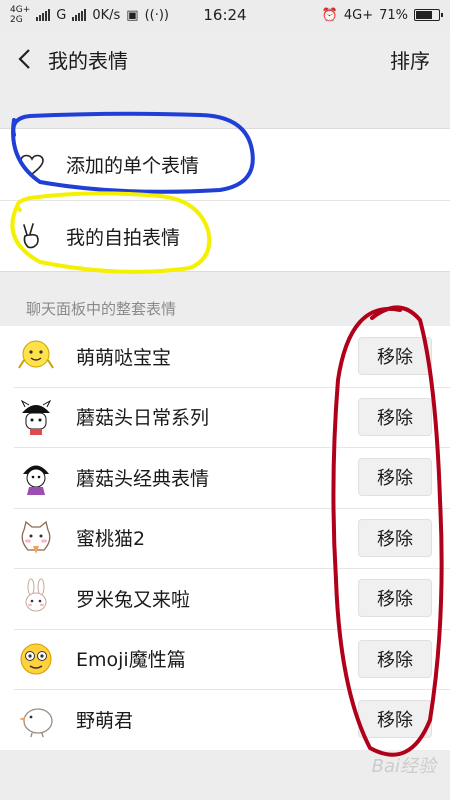 This screenshot has width=450, height=800. Describe the element at coordinates (225, 477) in the screenshot. I see `list-item: 蘑菇头经典表情 移除` at that location.